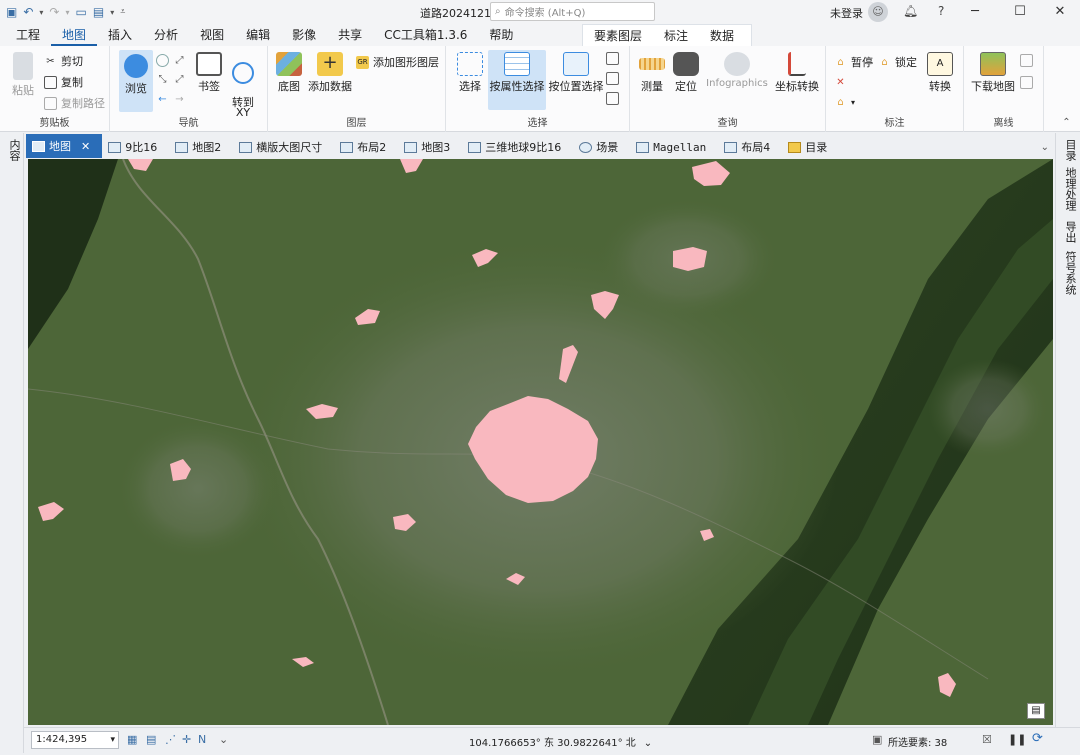 The width and height of the screenshot is (1080, 755). What do you see at coordinates (171, 79) in the screenshot?
I see `fixed-zoom-icon: ⤡ ⤢` at bounding box center [171, 79].